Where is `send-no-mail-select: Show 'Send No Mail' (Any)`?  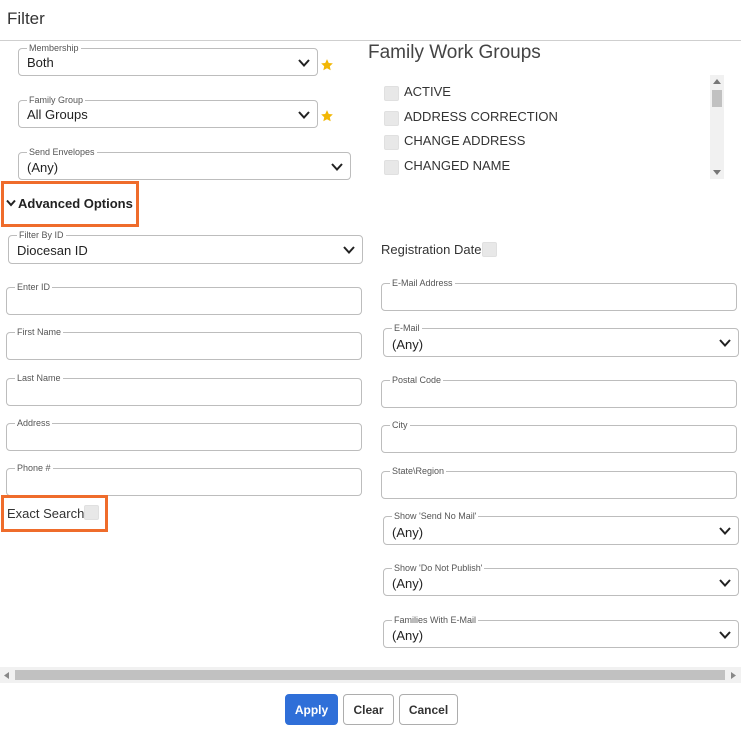
send-no-mail-select: Show 'Send No Mail' (Any) is located at coordinates (561, 527).